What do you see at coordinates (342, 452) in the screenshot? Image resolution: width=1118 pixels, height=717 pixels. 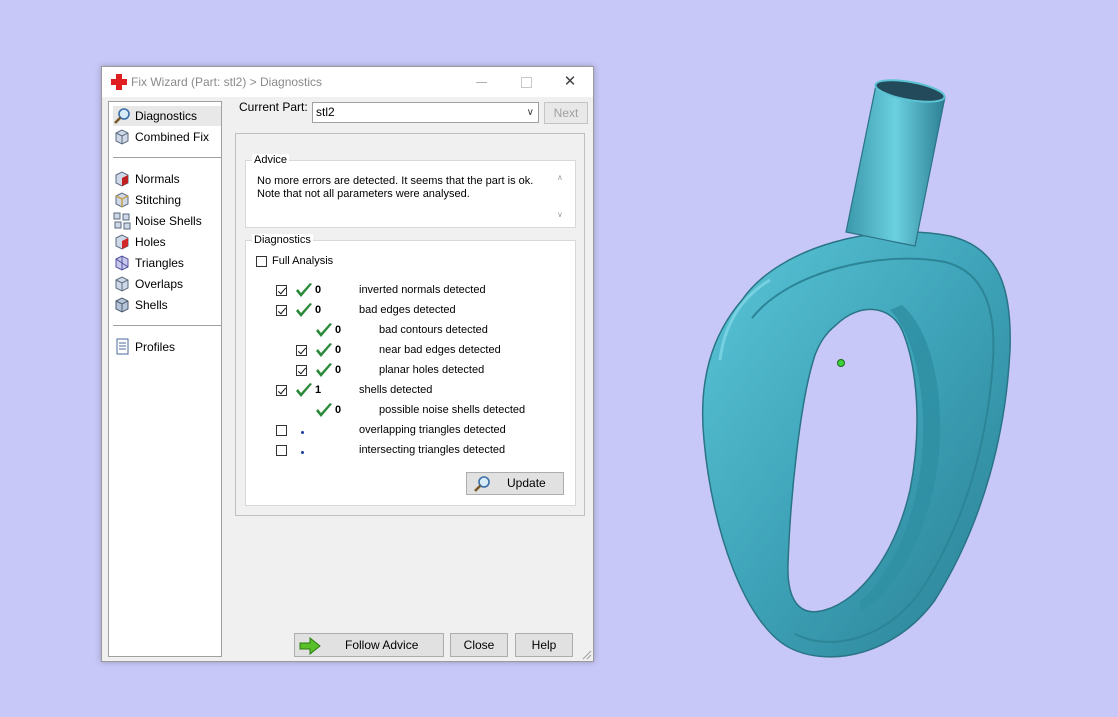 I see `diagnostics-row: intersecting triangles detected` at bounding box center [342, 452].